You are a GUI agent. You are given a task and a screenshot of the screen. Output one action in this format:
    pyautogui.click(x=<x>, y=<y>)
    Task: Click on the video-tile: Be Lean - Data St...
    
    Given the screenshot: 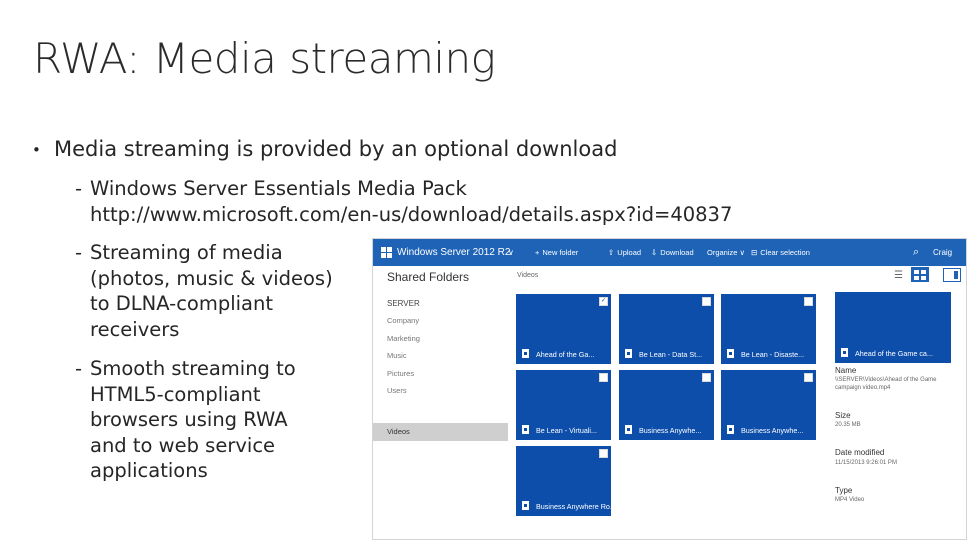 What is the action you would take?
    pyautogui.click(x=666, y=329)
    